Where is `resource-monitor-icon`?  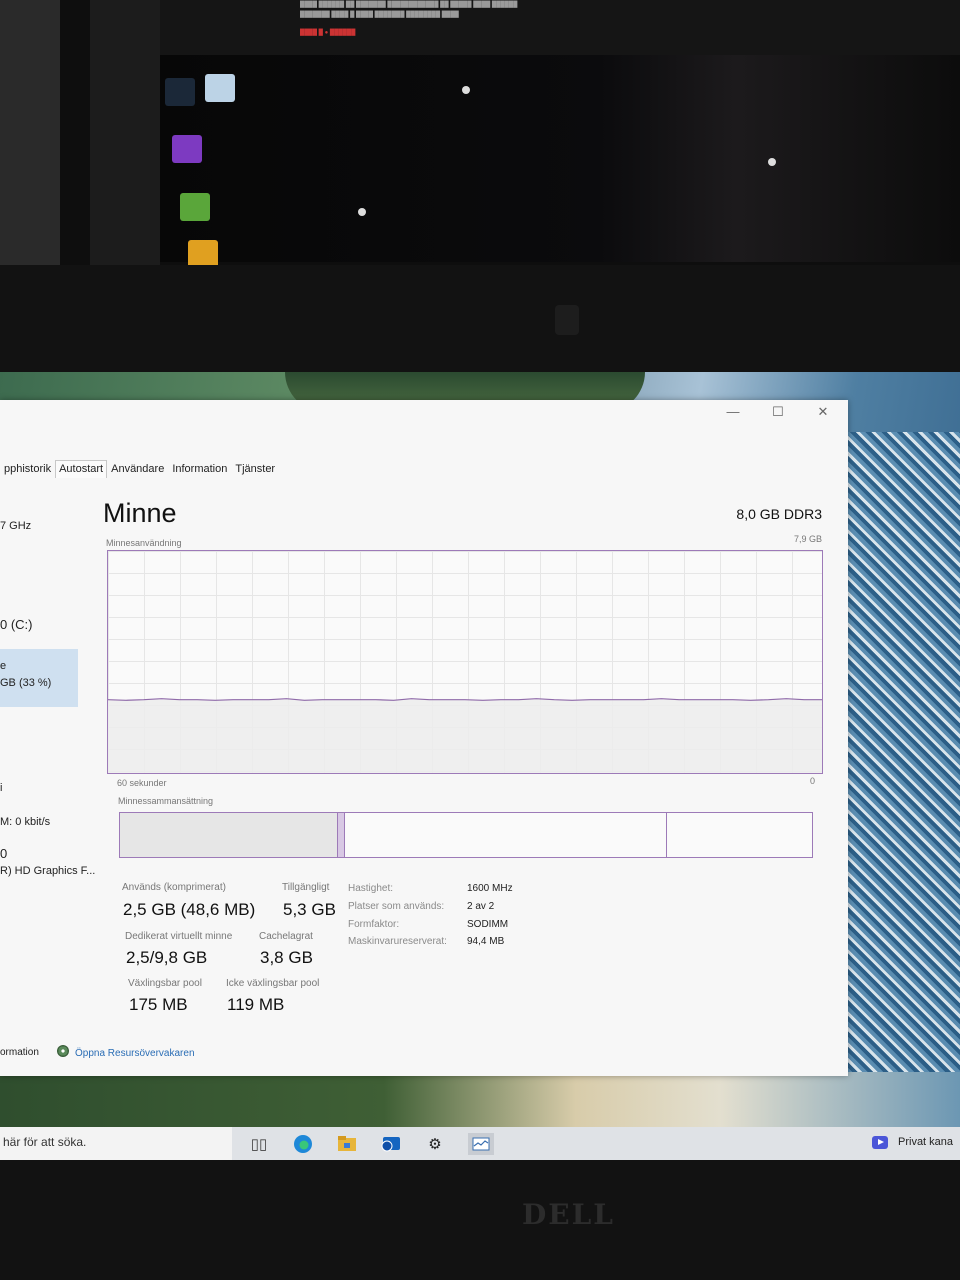 resource-monitor-icon is located at coordinates (63, 1051).